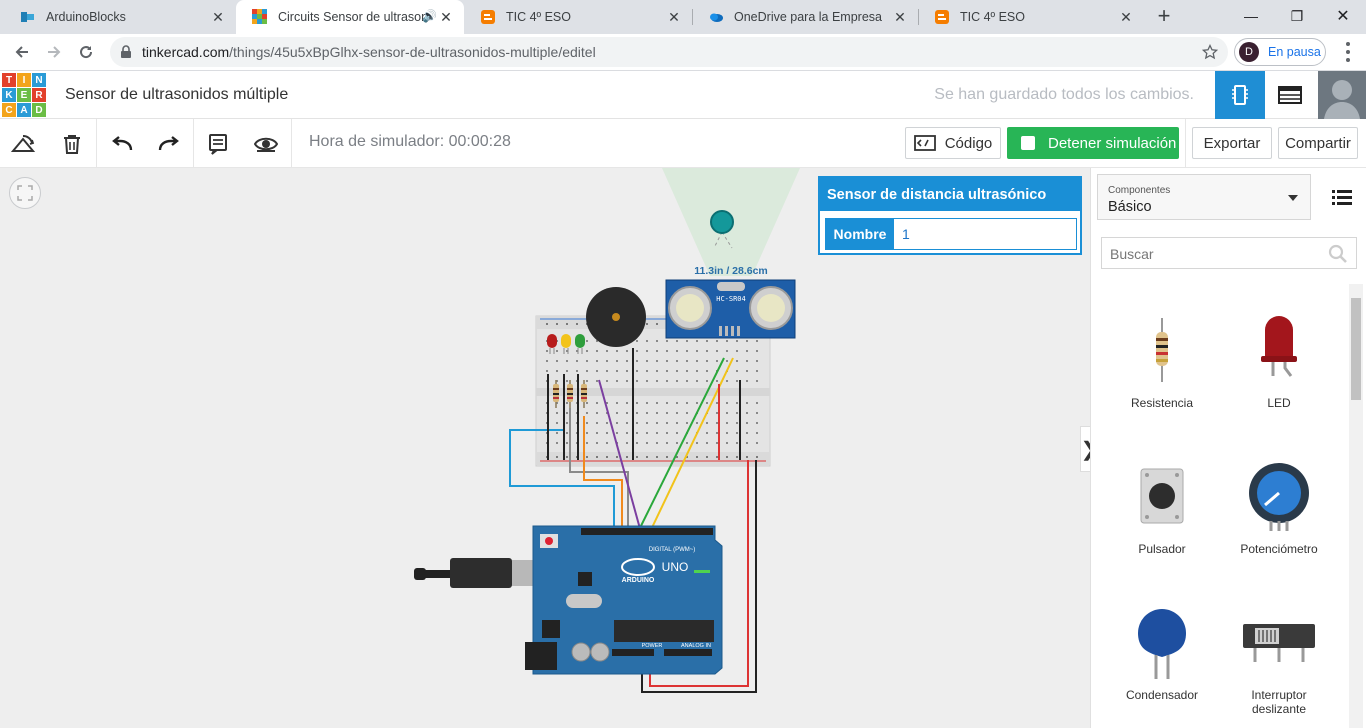 The width and height of the screenshot is (1366, 728). Describe the element at coordinates (1279, 656) in the screenshot. I see `part-slide-switch: Interruptor deslizante` at that location.